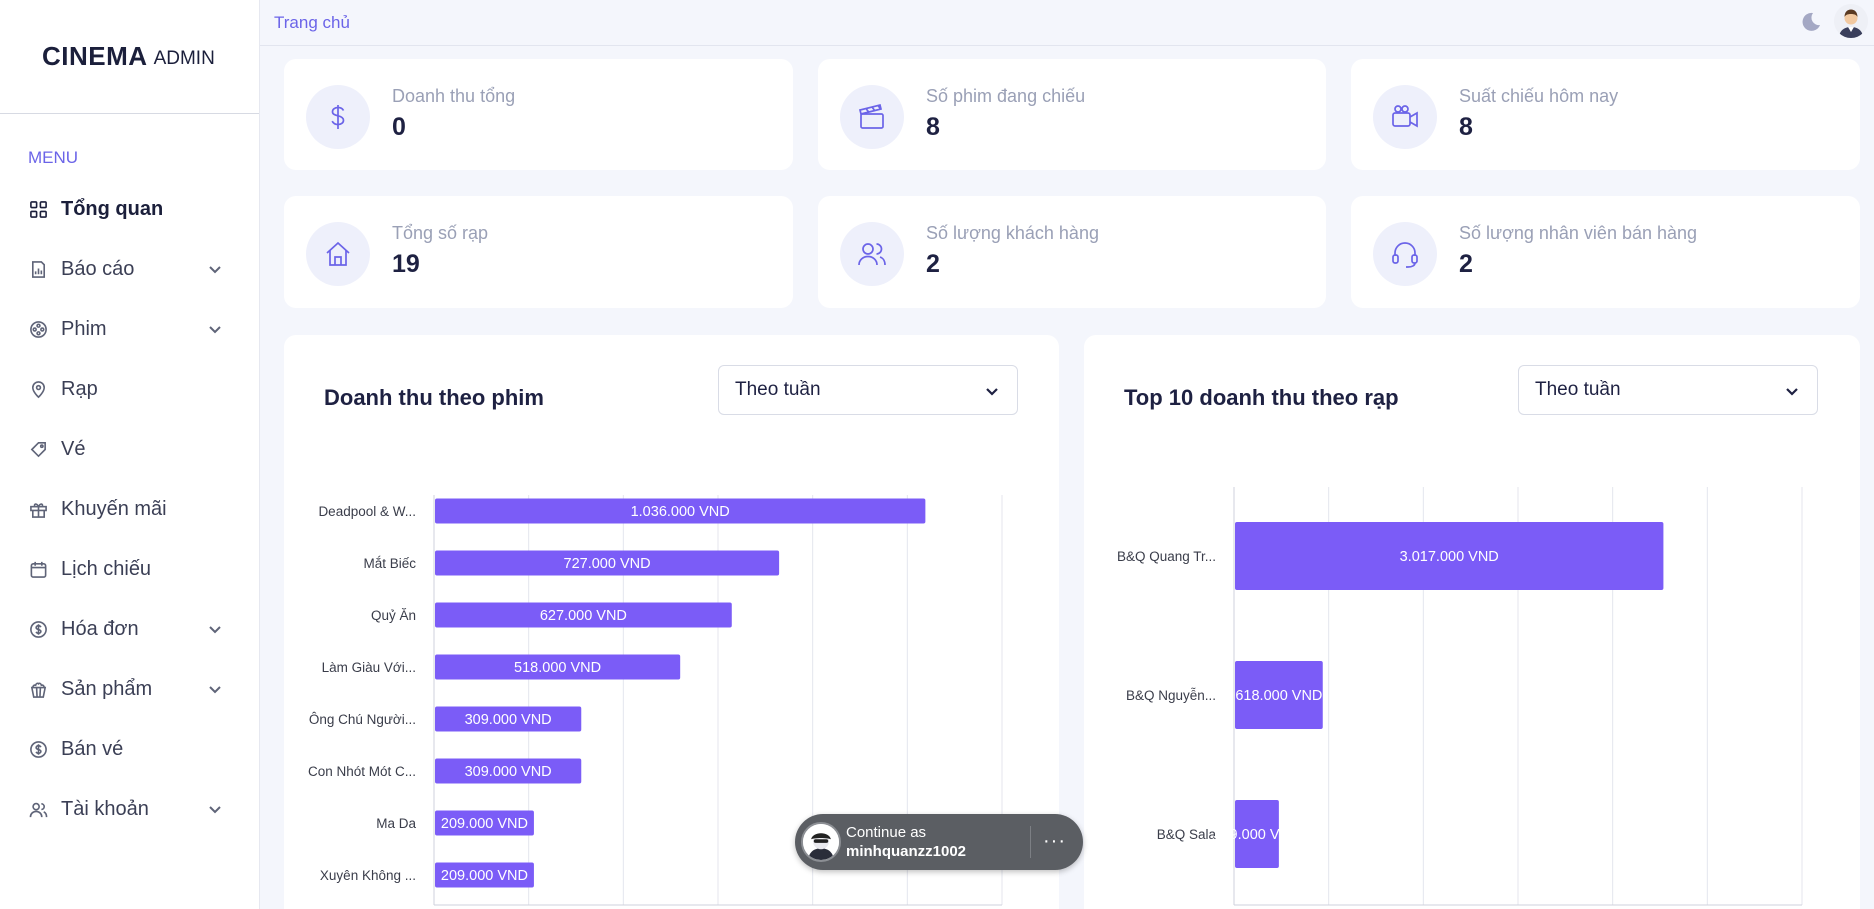 Image resolution: width=1874 pixels, height=909 pixels. Describe the element at coordinates (79, 388) in the screenshot. I see `sidebar-item-label: Rạp` at that location.